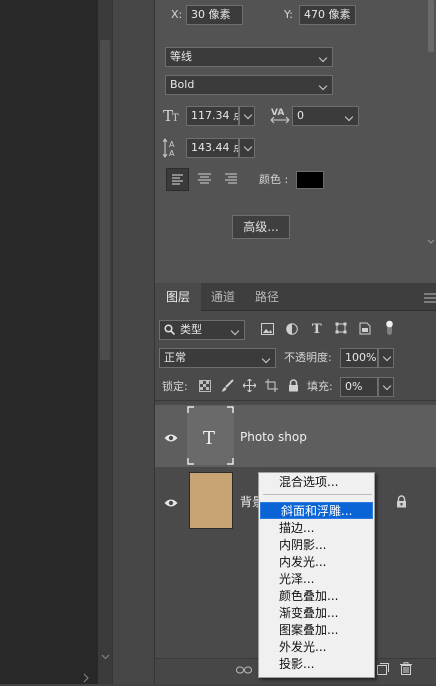  Describe the element at coordinates (211, 500) in the screenshot. I see `layer-thumbnail-background` at that location.